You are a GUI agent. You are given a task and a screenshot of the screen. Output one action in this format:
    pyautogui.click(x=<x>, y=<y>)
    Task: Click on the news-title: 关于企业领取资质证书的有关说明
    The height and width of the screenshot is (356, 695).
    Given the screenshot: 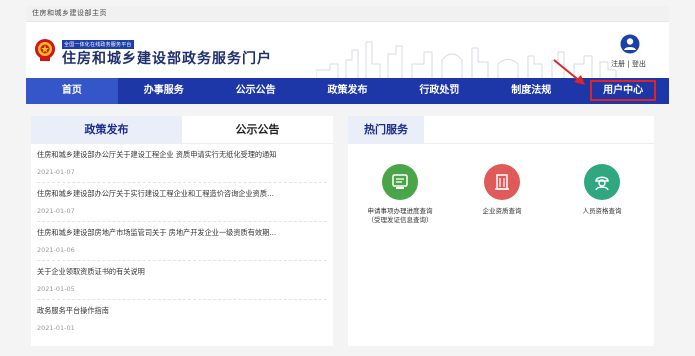 What is the action you would take?
    pyautogui.click(x=182, y=272)
    